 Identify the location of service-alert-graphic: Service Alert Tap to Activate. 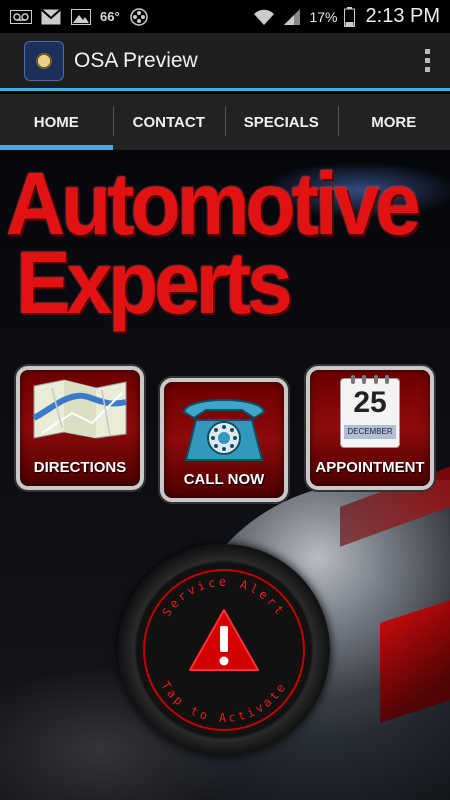
(224, 650).